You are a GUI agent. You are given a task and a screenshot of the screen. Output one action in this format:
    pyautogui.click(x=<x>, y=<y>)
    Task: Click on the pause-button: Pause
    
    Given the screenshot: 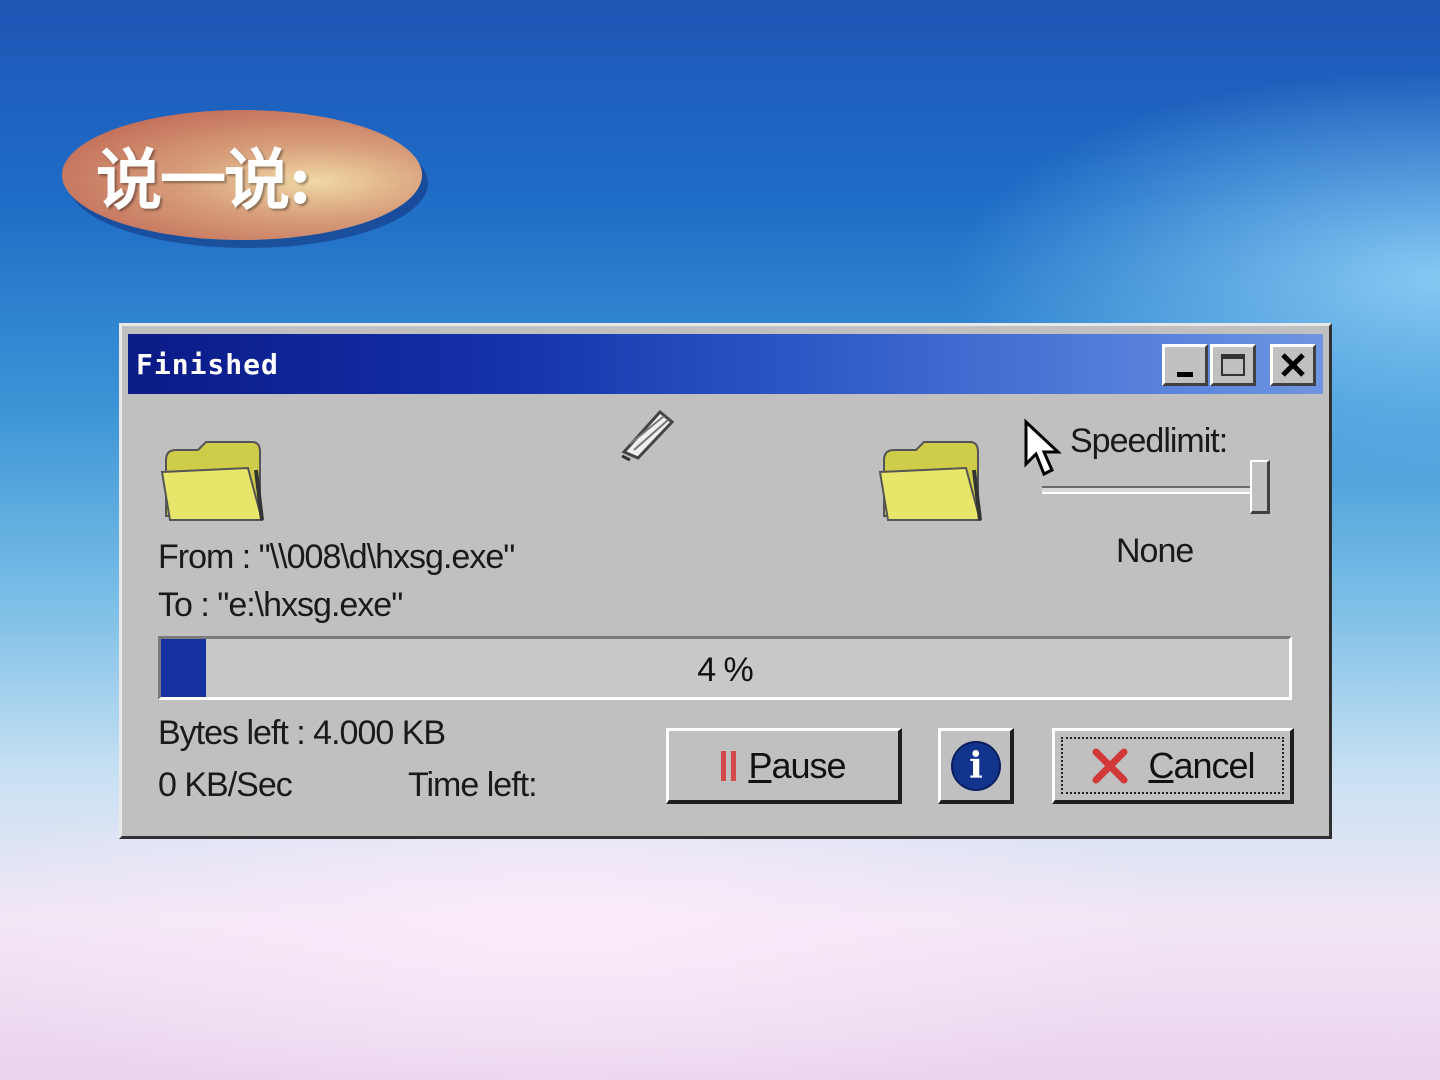 What is the action you would take?
    pyautogui.click(x=784, y=766)
    